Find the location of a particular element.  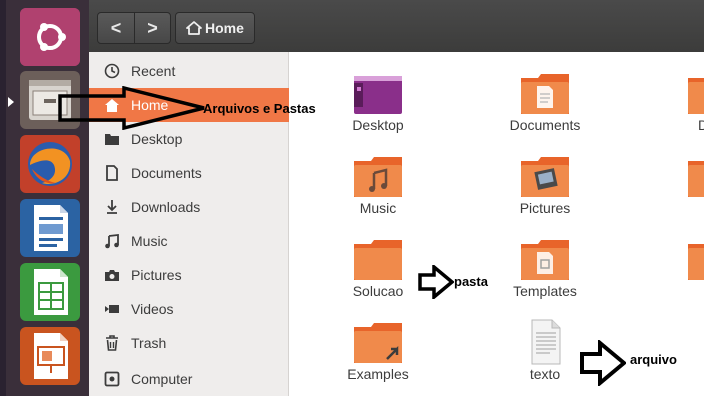

sidebar-item-recent: Recent is located at coordinates (189, 71).